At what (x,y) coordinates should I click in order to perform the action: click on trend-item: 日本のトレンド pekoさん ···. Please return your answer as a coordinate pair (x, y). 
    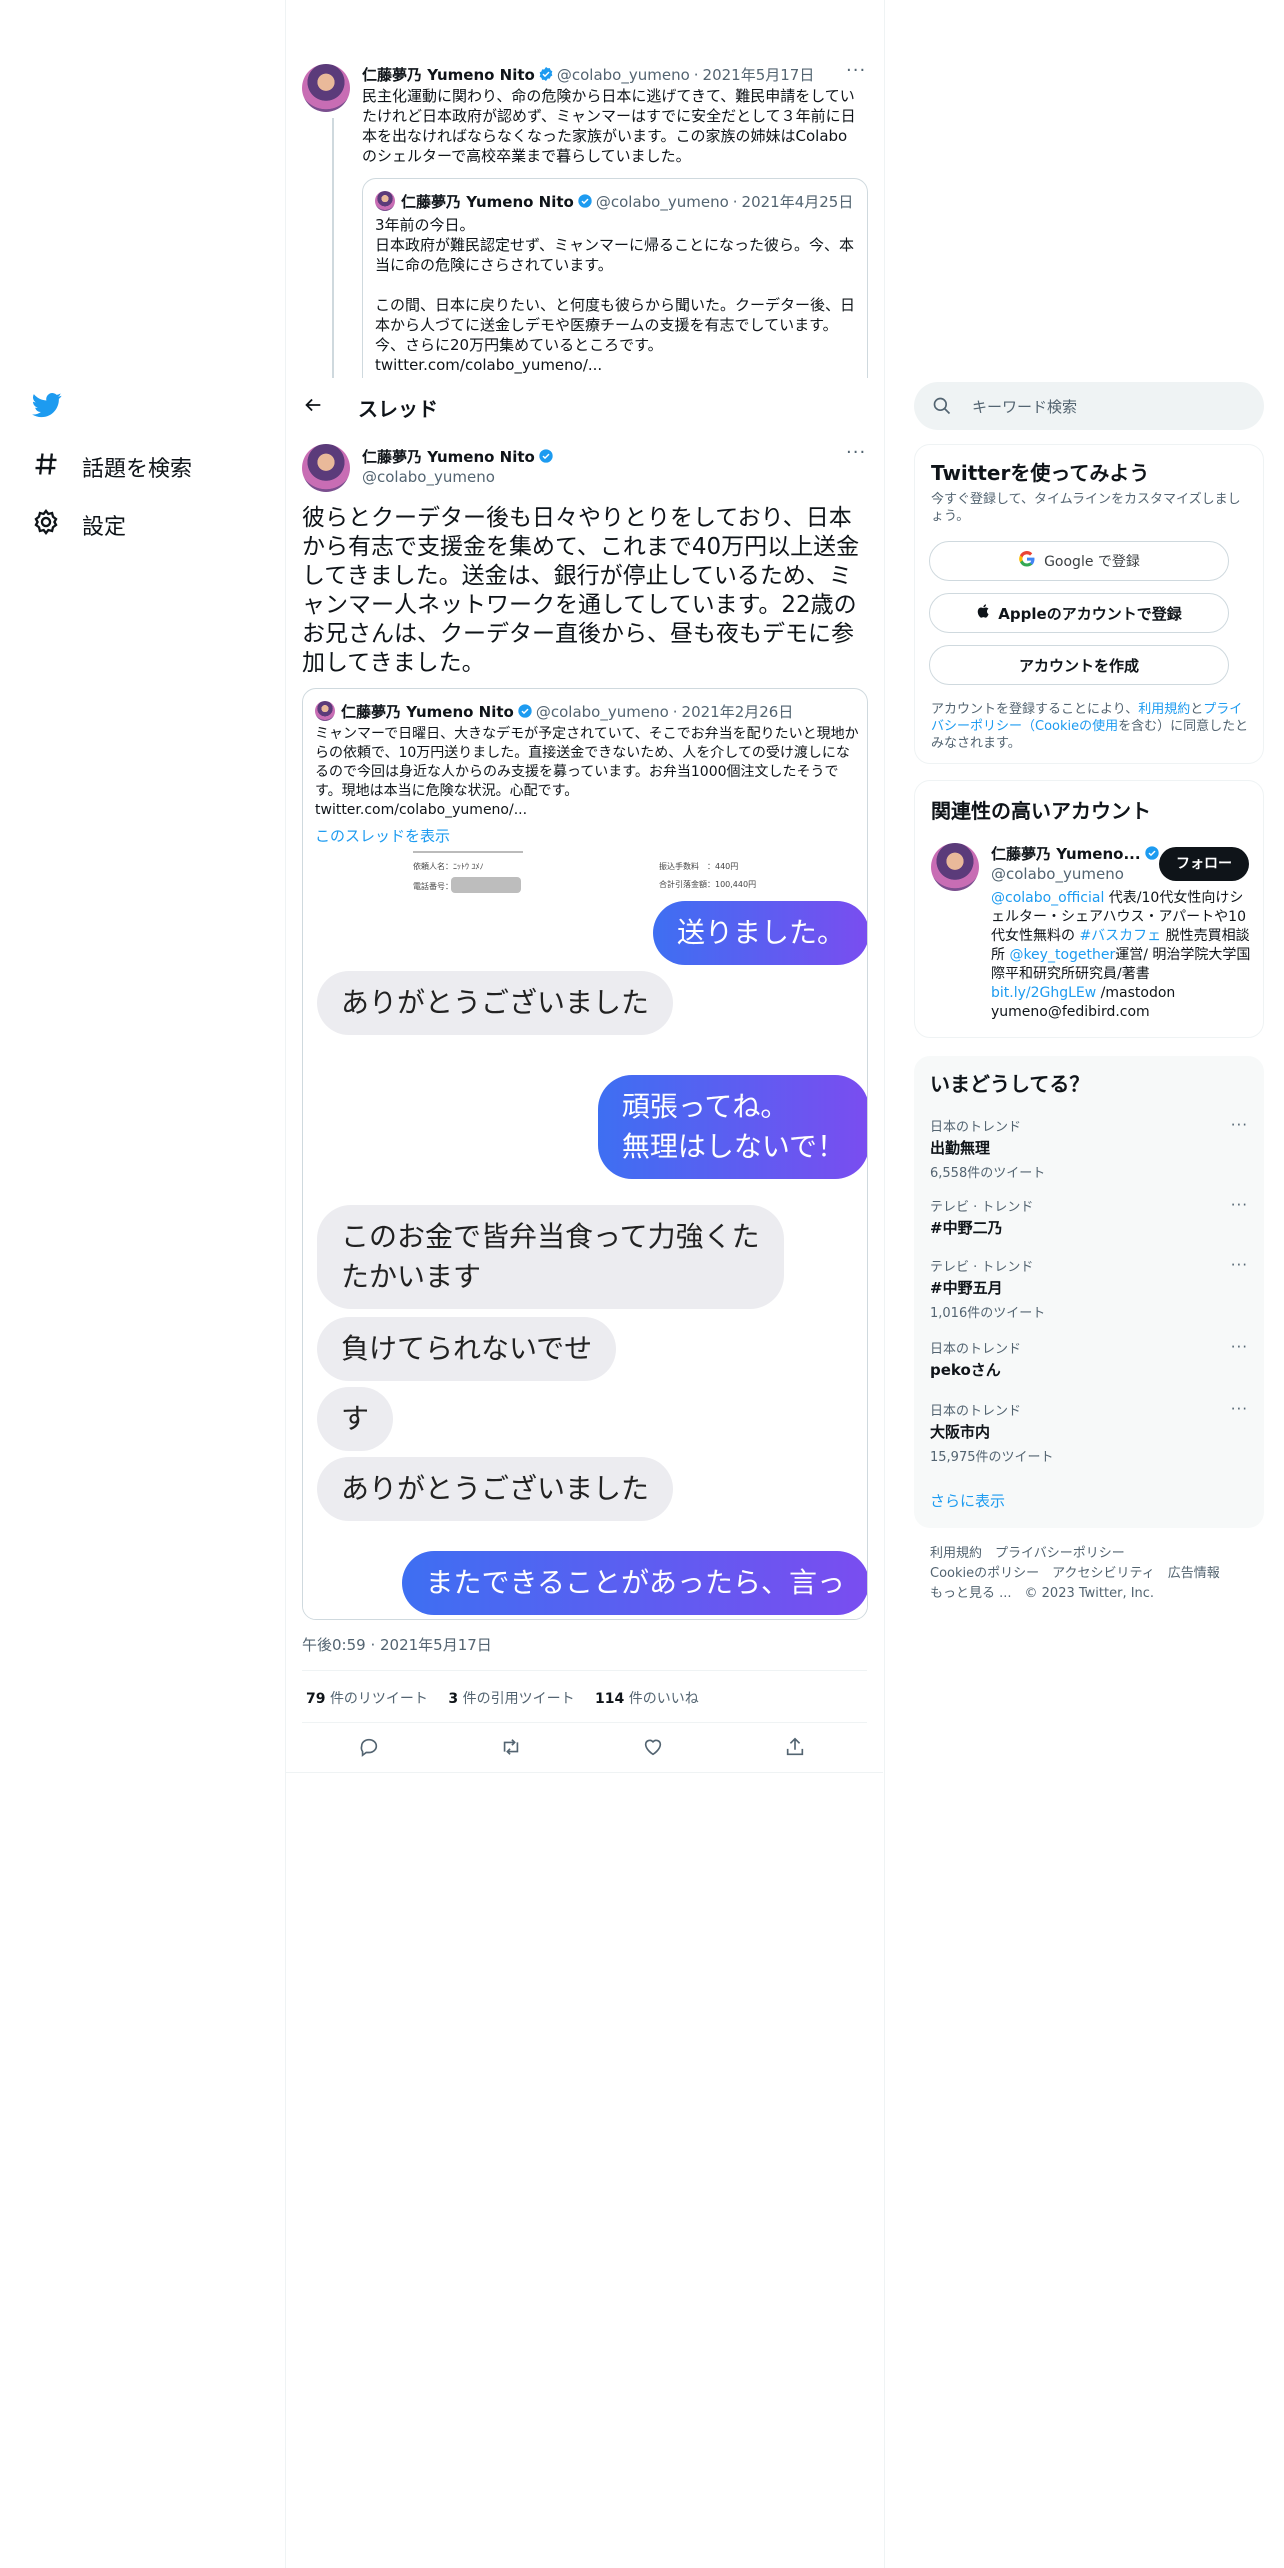
    Looking at the image, I should click on (1089, 1359).